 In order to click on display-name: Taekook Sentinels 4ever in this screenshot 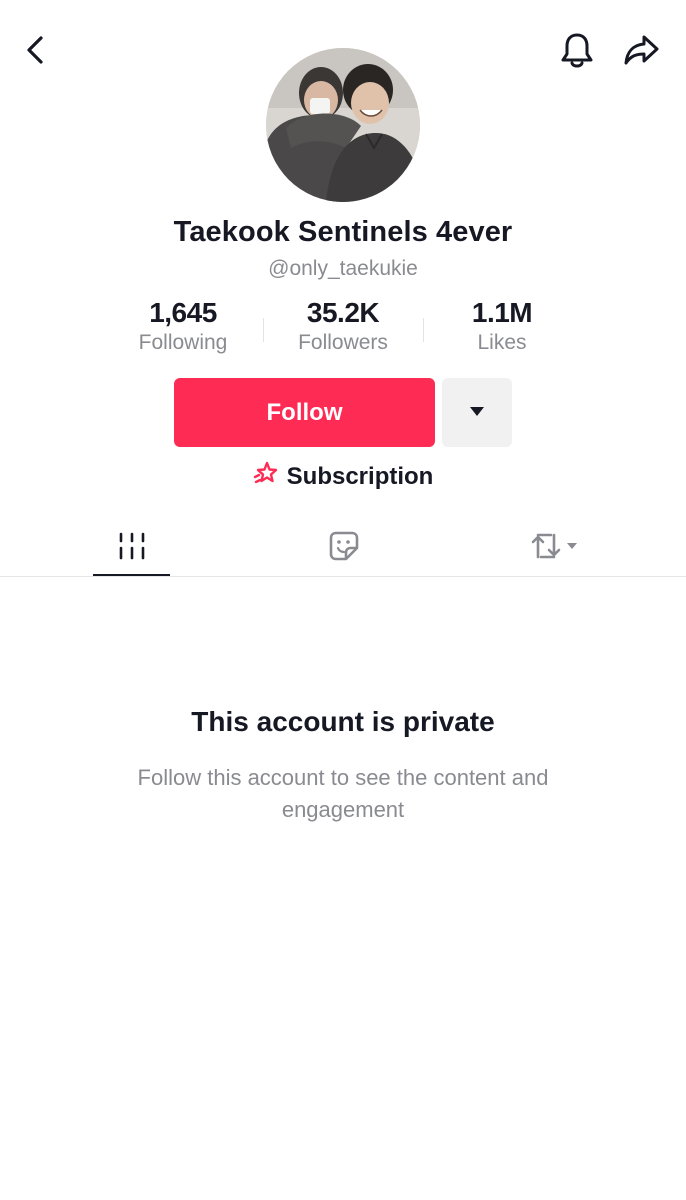, I will do `click(343, 232)`.